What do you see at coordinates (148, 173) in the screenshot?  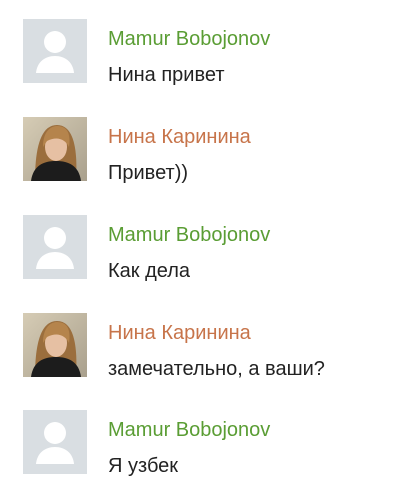 I see `message-text: Привет))` at bounding box center [148, 173].